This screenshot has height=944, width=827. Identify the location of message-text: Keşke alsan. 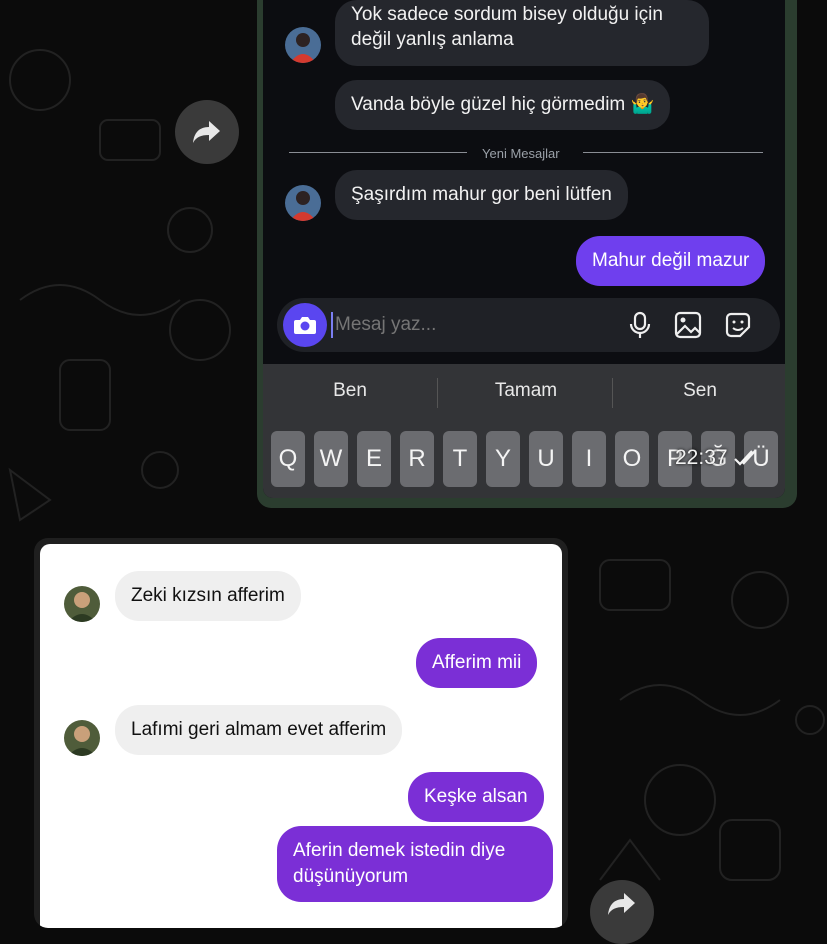
(476, 796).